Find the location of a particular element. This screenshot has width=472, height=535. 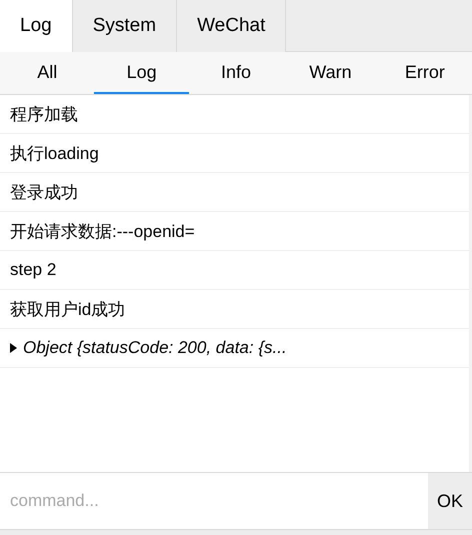

filter-tab: All is located at coordinates (47, 73).